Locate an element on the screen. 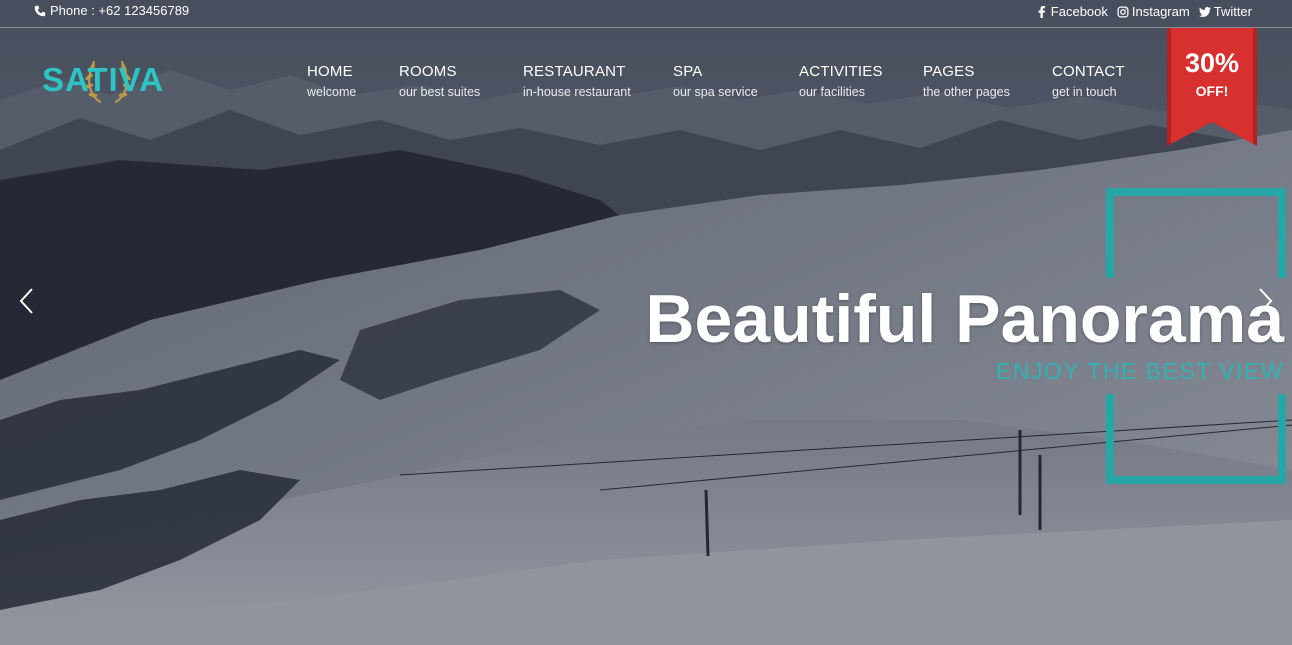  twitter-label: Twitter is located at coordinates (1232, 11).